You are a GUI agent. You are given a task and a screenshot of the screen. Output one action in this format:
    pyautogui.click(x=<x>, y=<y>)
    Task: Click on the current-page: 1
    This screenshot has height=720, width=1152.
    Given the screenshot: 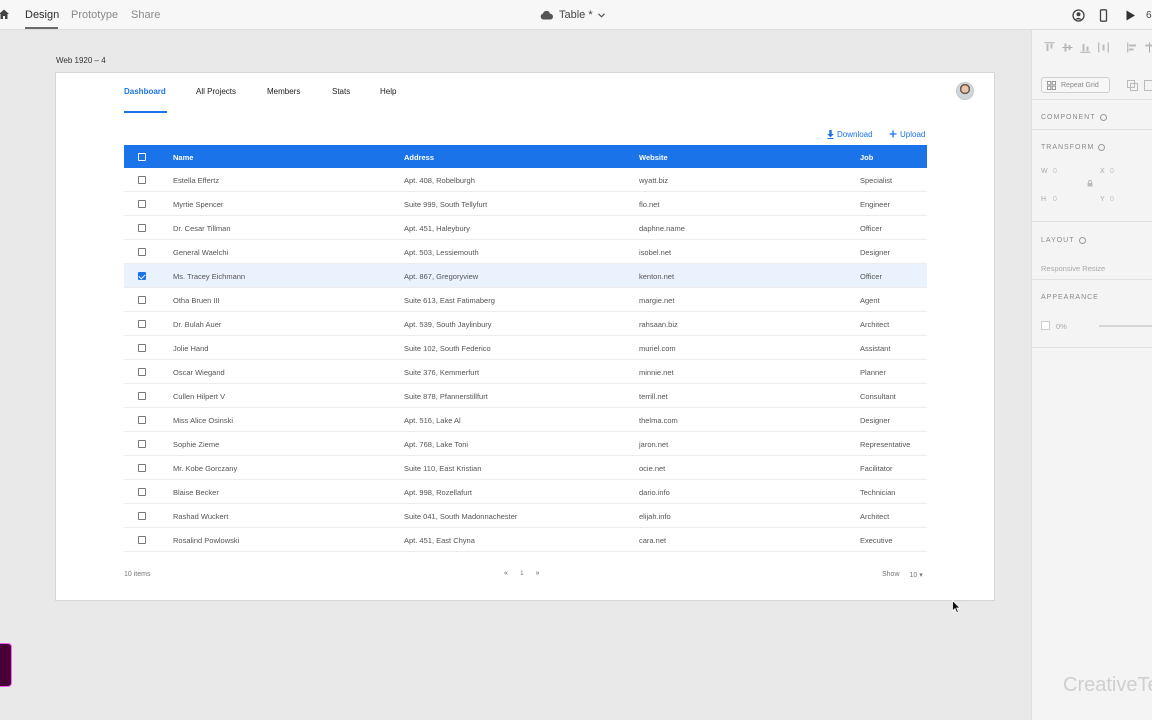 What is the action you would take?
    pyautogui.click(x=522, y=573)
    